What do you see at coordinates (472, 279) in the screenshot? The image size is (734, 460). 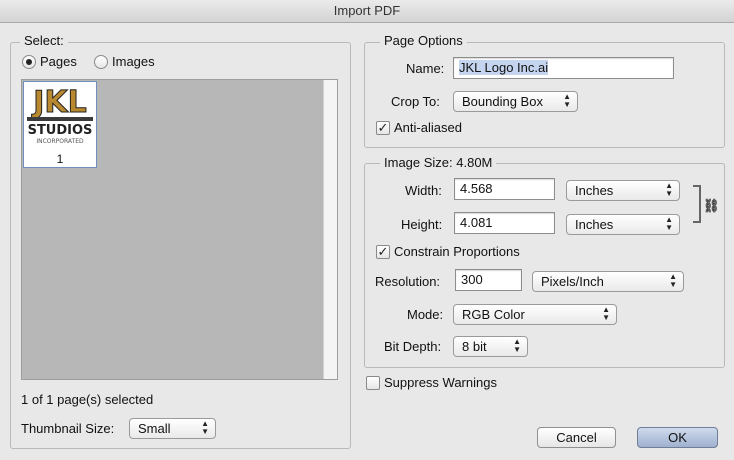 I see `resolution-value: 300` at bounding box center [472, 279].